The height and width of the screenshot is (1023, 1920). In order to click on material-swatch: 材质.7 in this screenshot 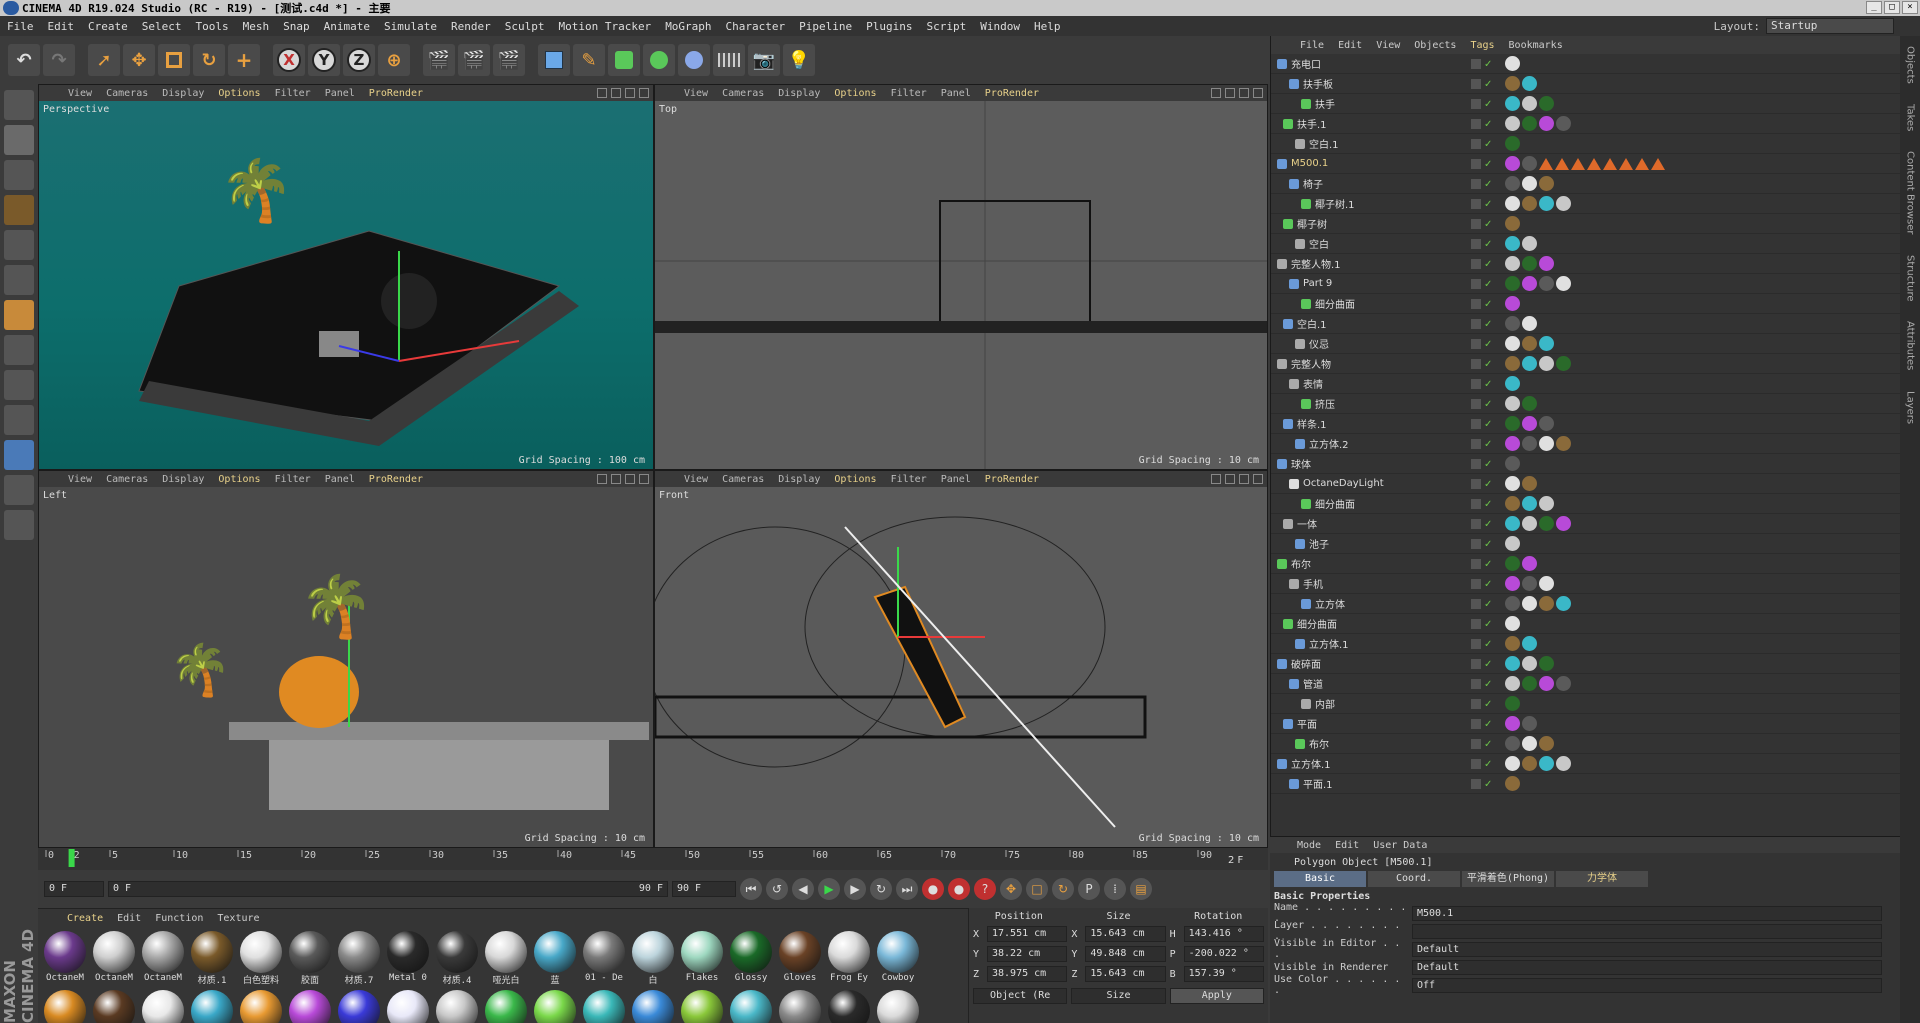, I will do `click(359, 959)`.